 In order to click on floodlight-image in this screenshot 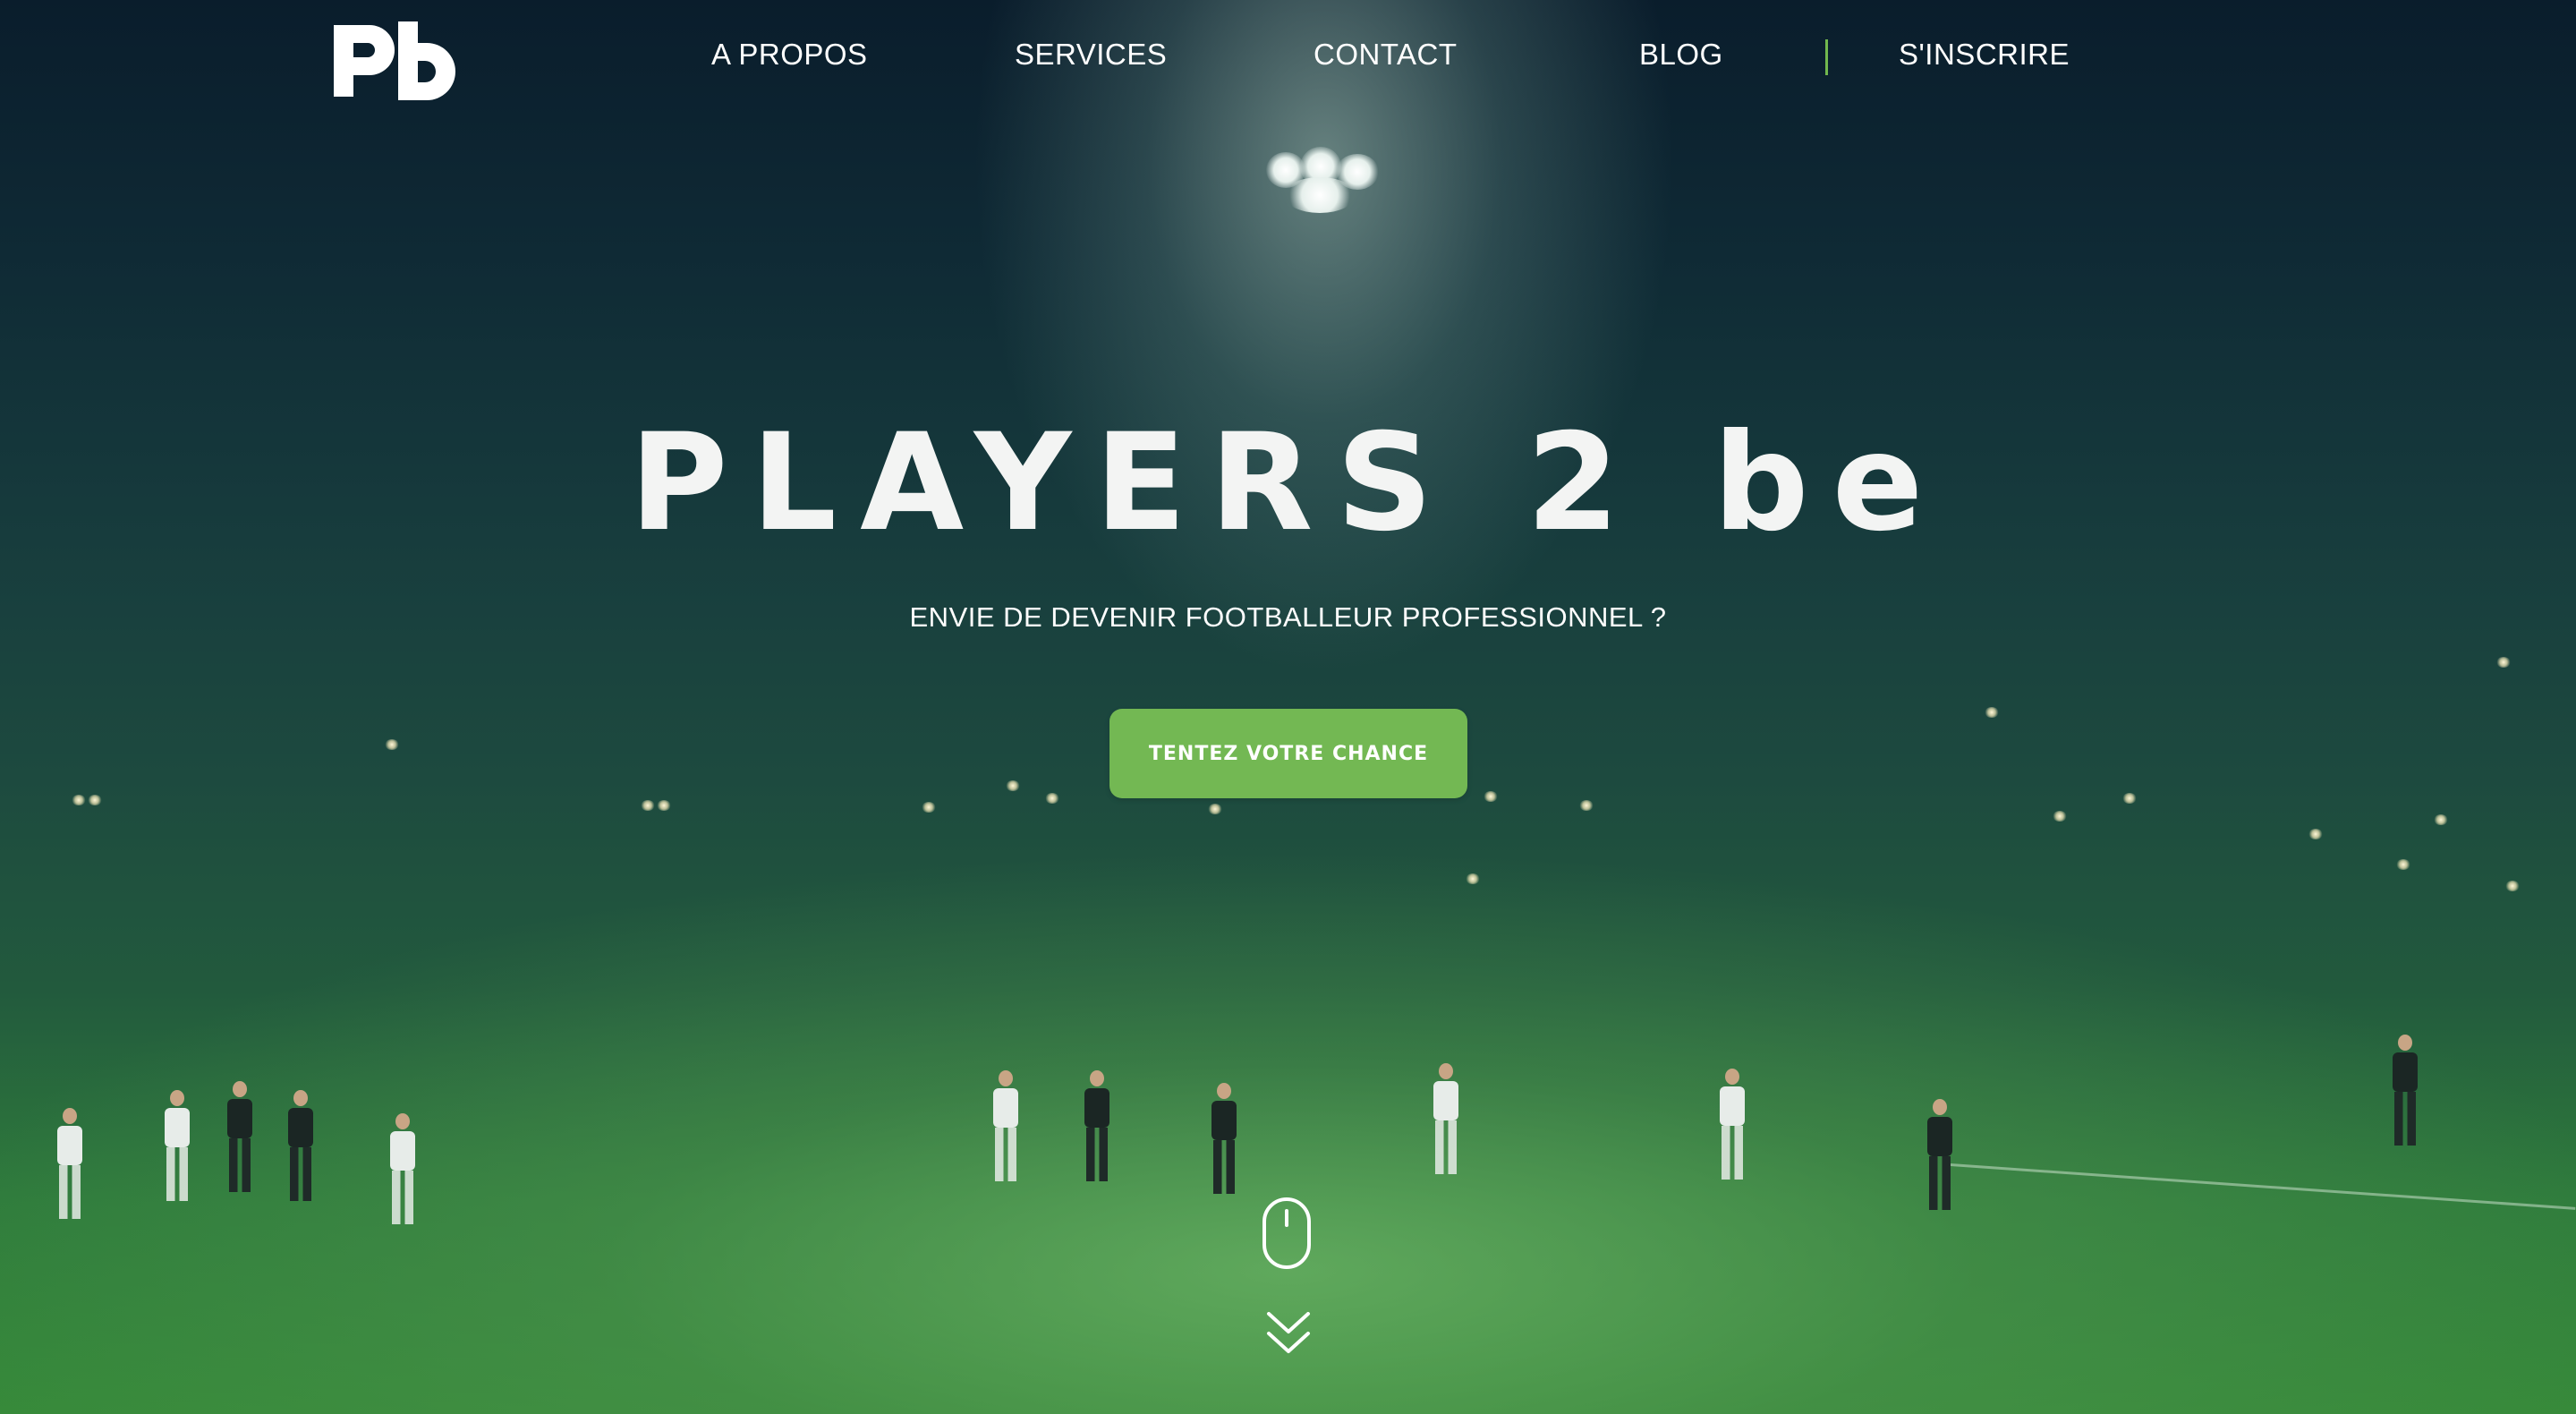, I will do `click(1328, 183)`.